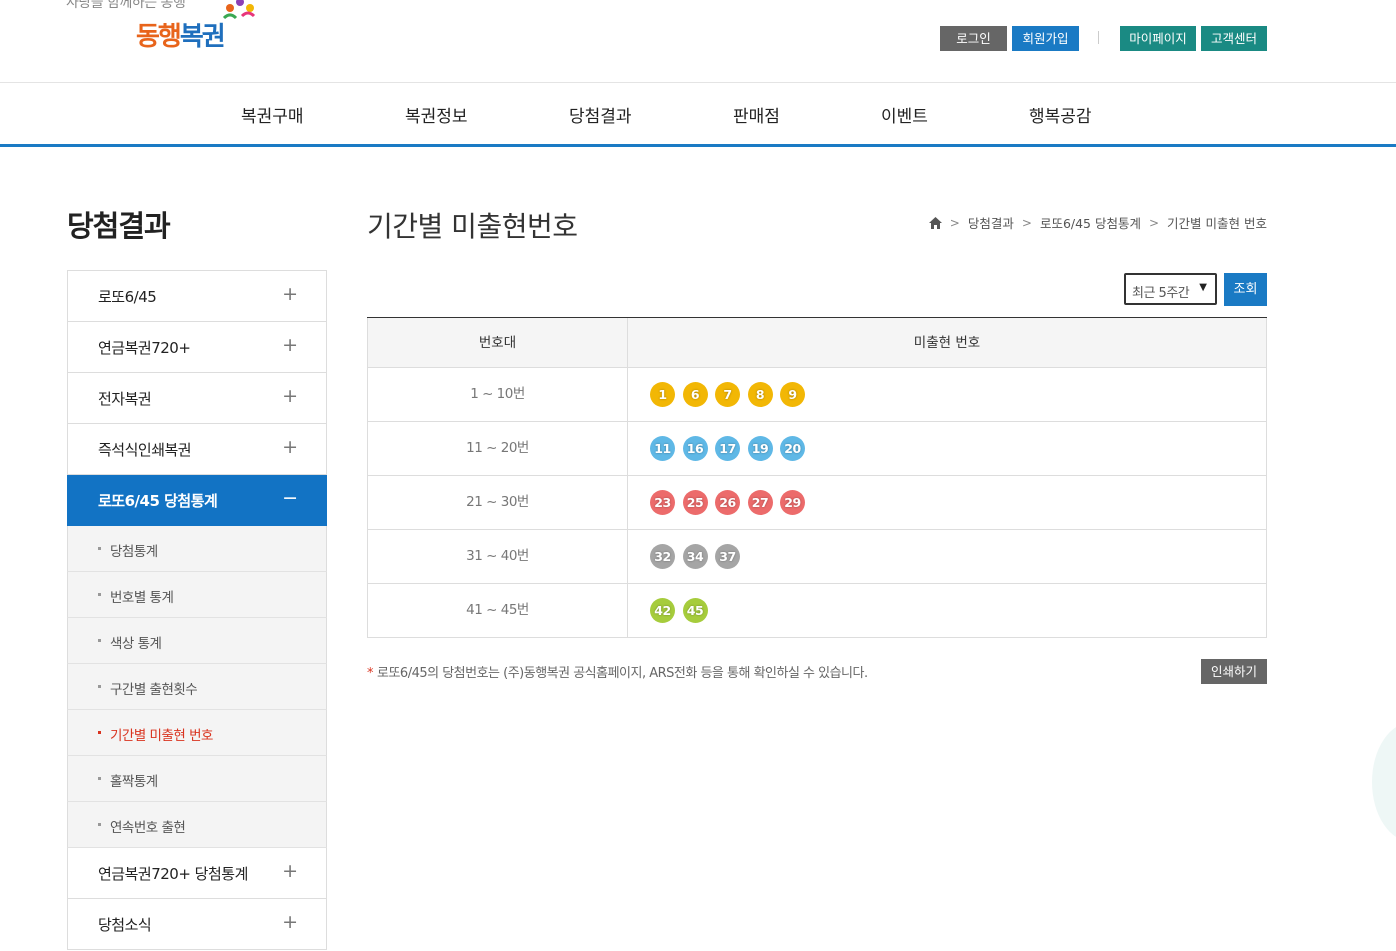 This screenshot has width=1396, height=951. What do you see at coordinates (119, 226) in the screenshot?
I see `sidebar-title: 당첨결과` at bounding box center [119, 226].